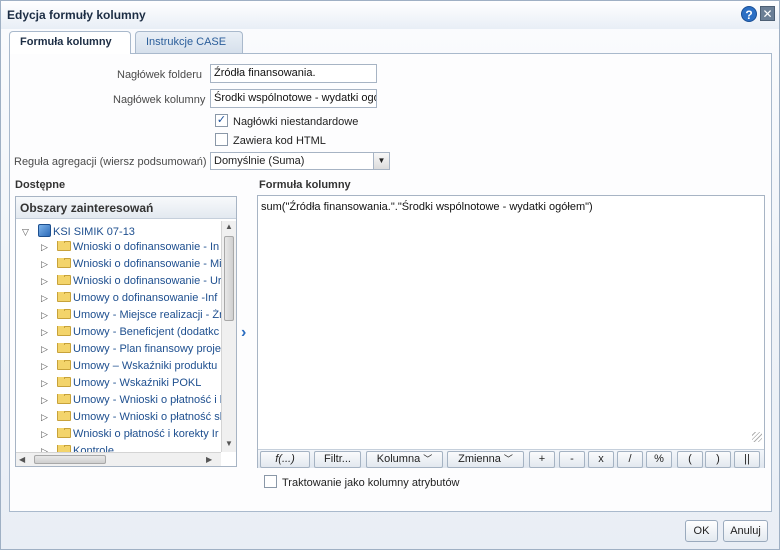 The width and height of the screenshot is (780, 550). I want to click on folder-header-label: Nagłówek folderu, so click(159, 75).